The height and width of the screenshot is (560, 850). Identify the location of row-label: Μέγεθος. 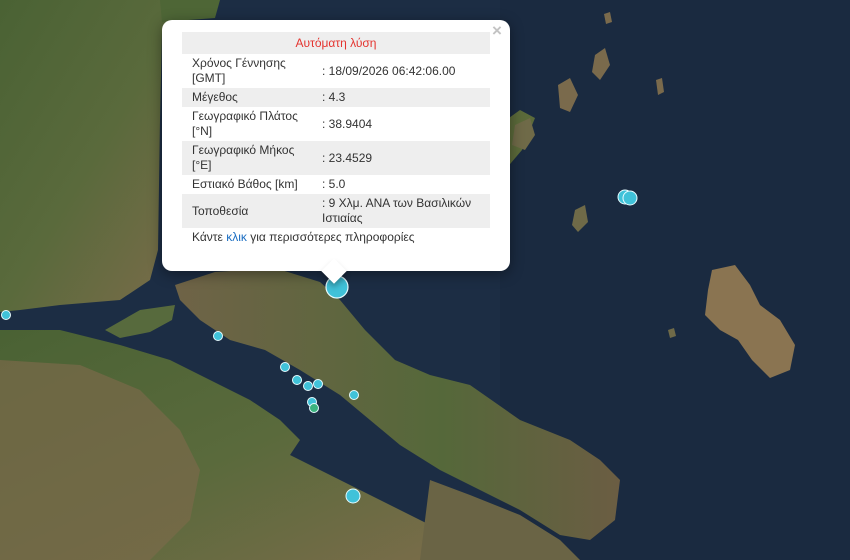
(247, 97).